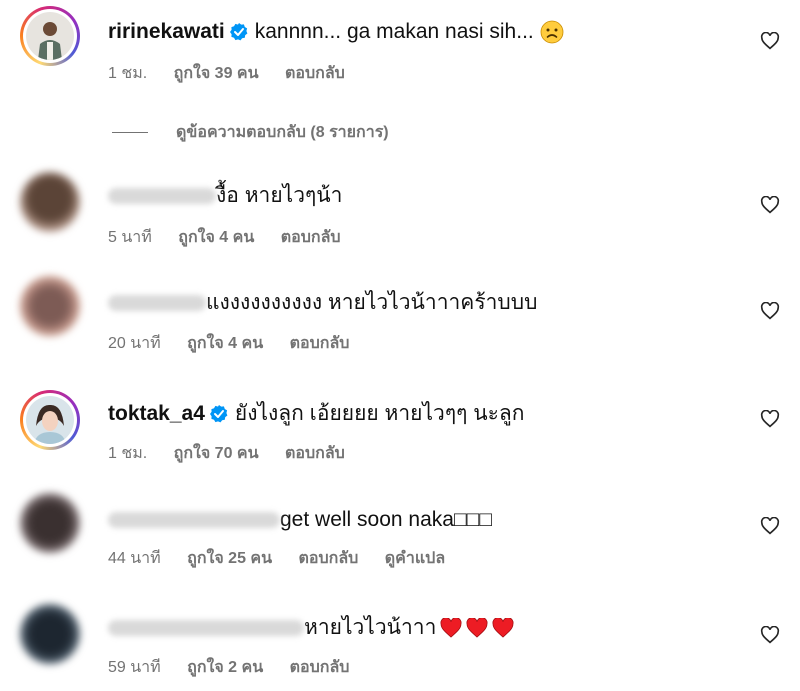 The height and width of the screenshot is (691, 800). What do you see at coordinates (370, 627) in the screenshot?
I see `comment-text: หายไวไวน้าาา` at bounding box center [370, 627].